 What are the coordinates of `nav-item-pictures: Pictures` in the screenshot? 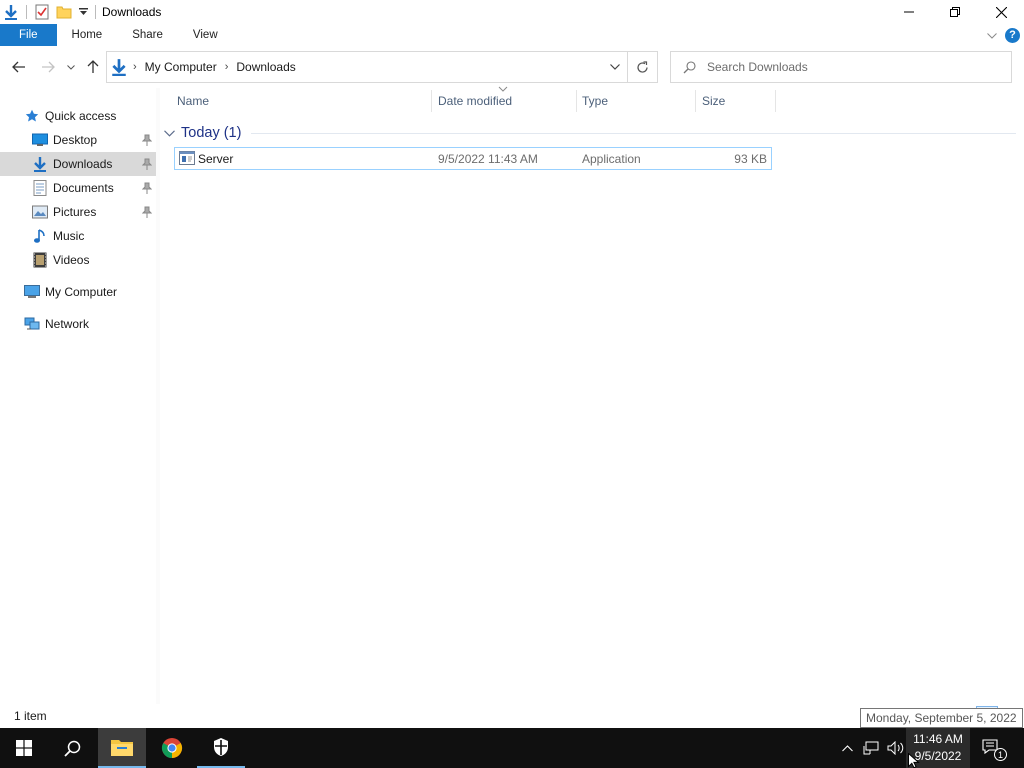 It's located at (78, 212).